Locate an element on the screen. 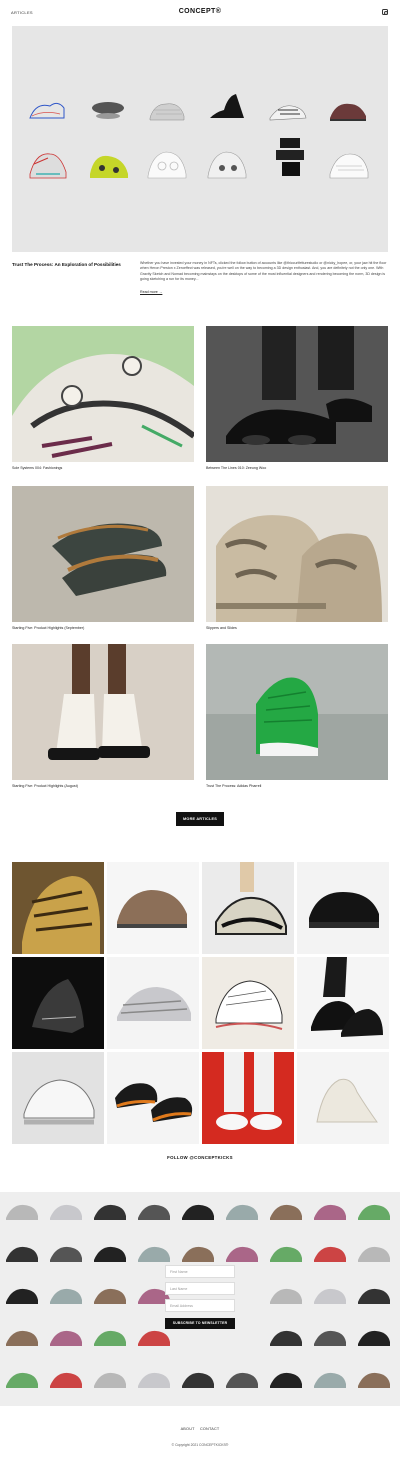  article-card-caption: Slippers and Slides is located at coordinates (221, 628).